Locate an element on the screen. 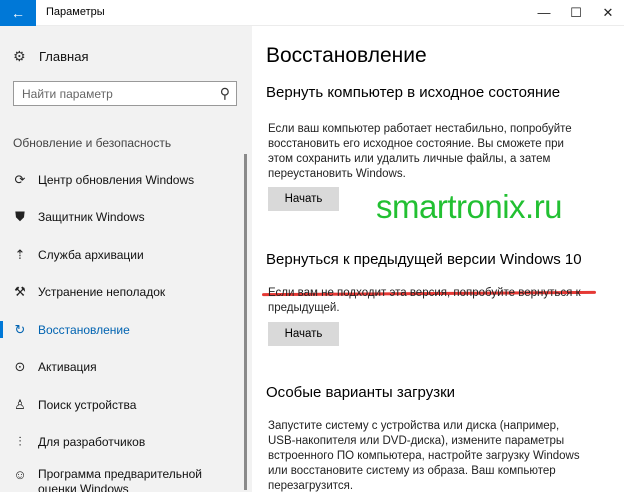  sidebar-item-developers: ⫶ Для разработчиков is located at coordinates (122, 443).